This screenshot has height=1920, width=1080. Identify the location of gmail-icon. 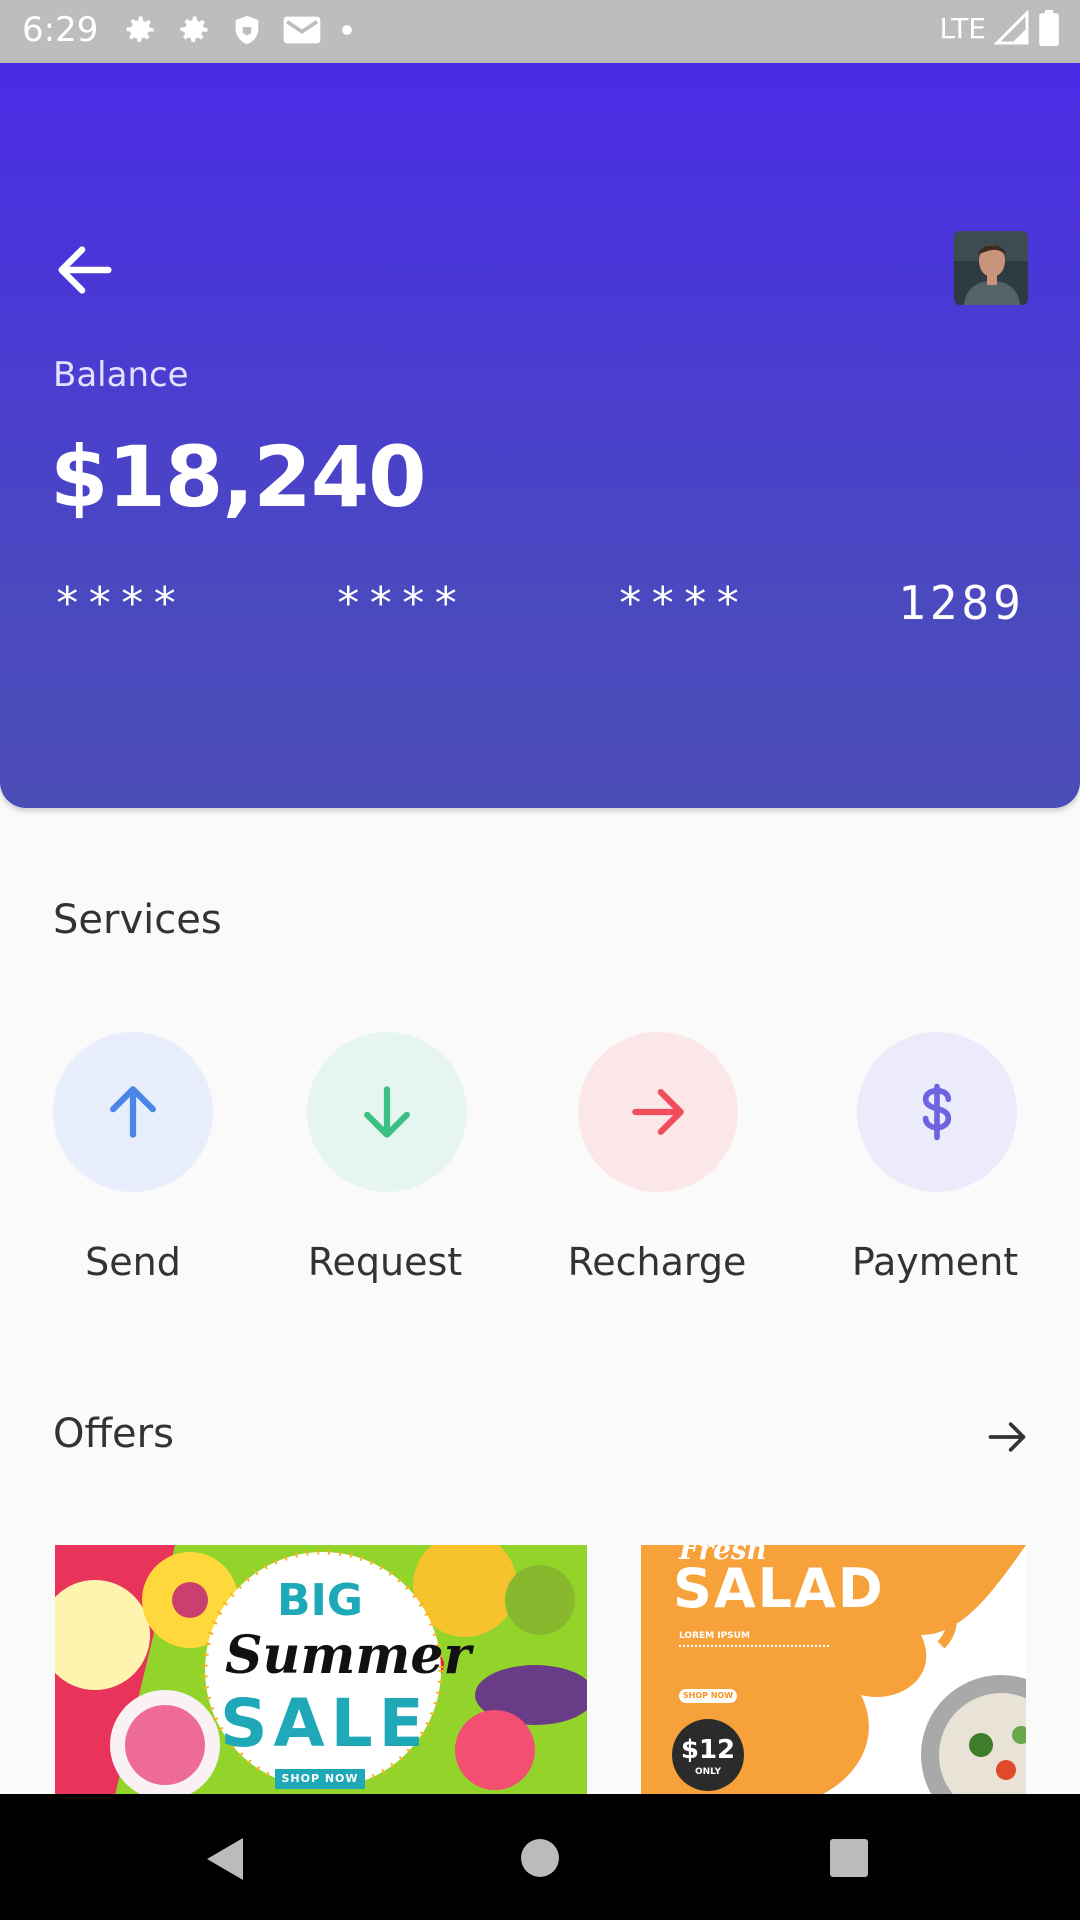
(302, 30).